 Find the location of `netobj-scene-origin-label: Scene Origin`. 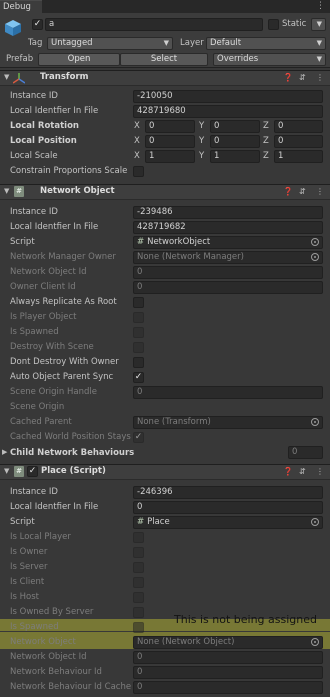

netobj-scene-origin-label: Scene Origin is located at coordinates (37, 407).